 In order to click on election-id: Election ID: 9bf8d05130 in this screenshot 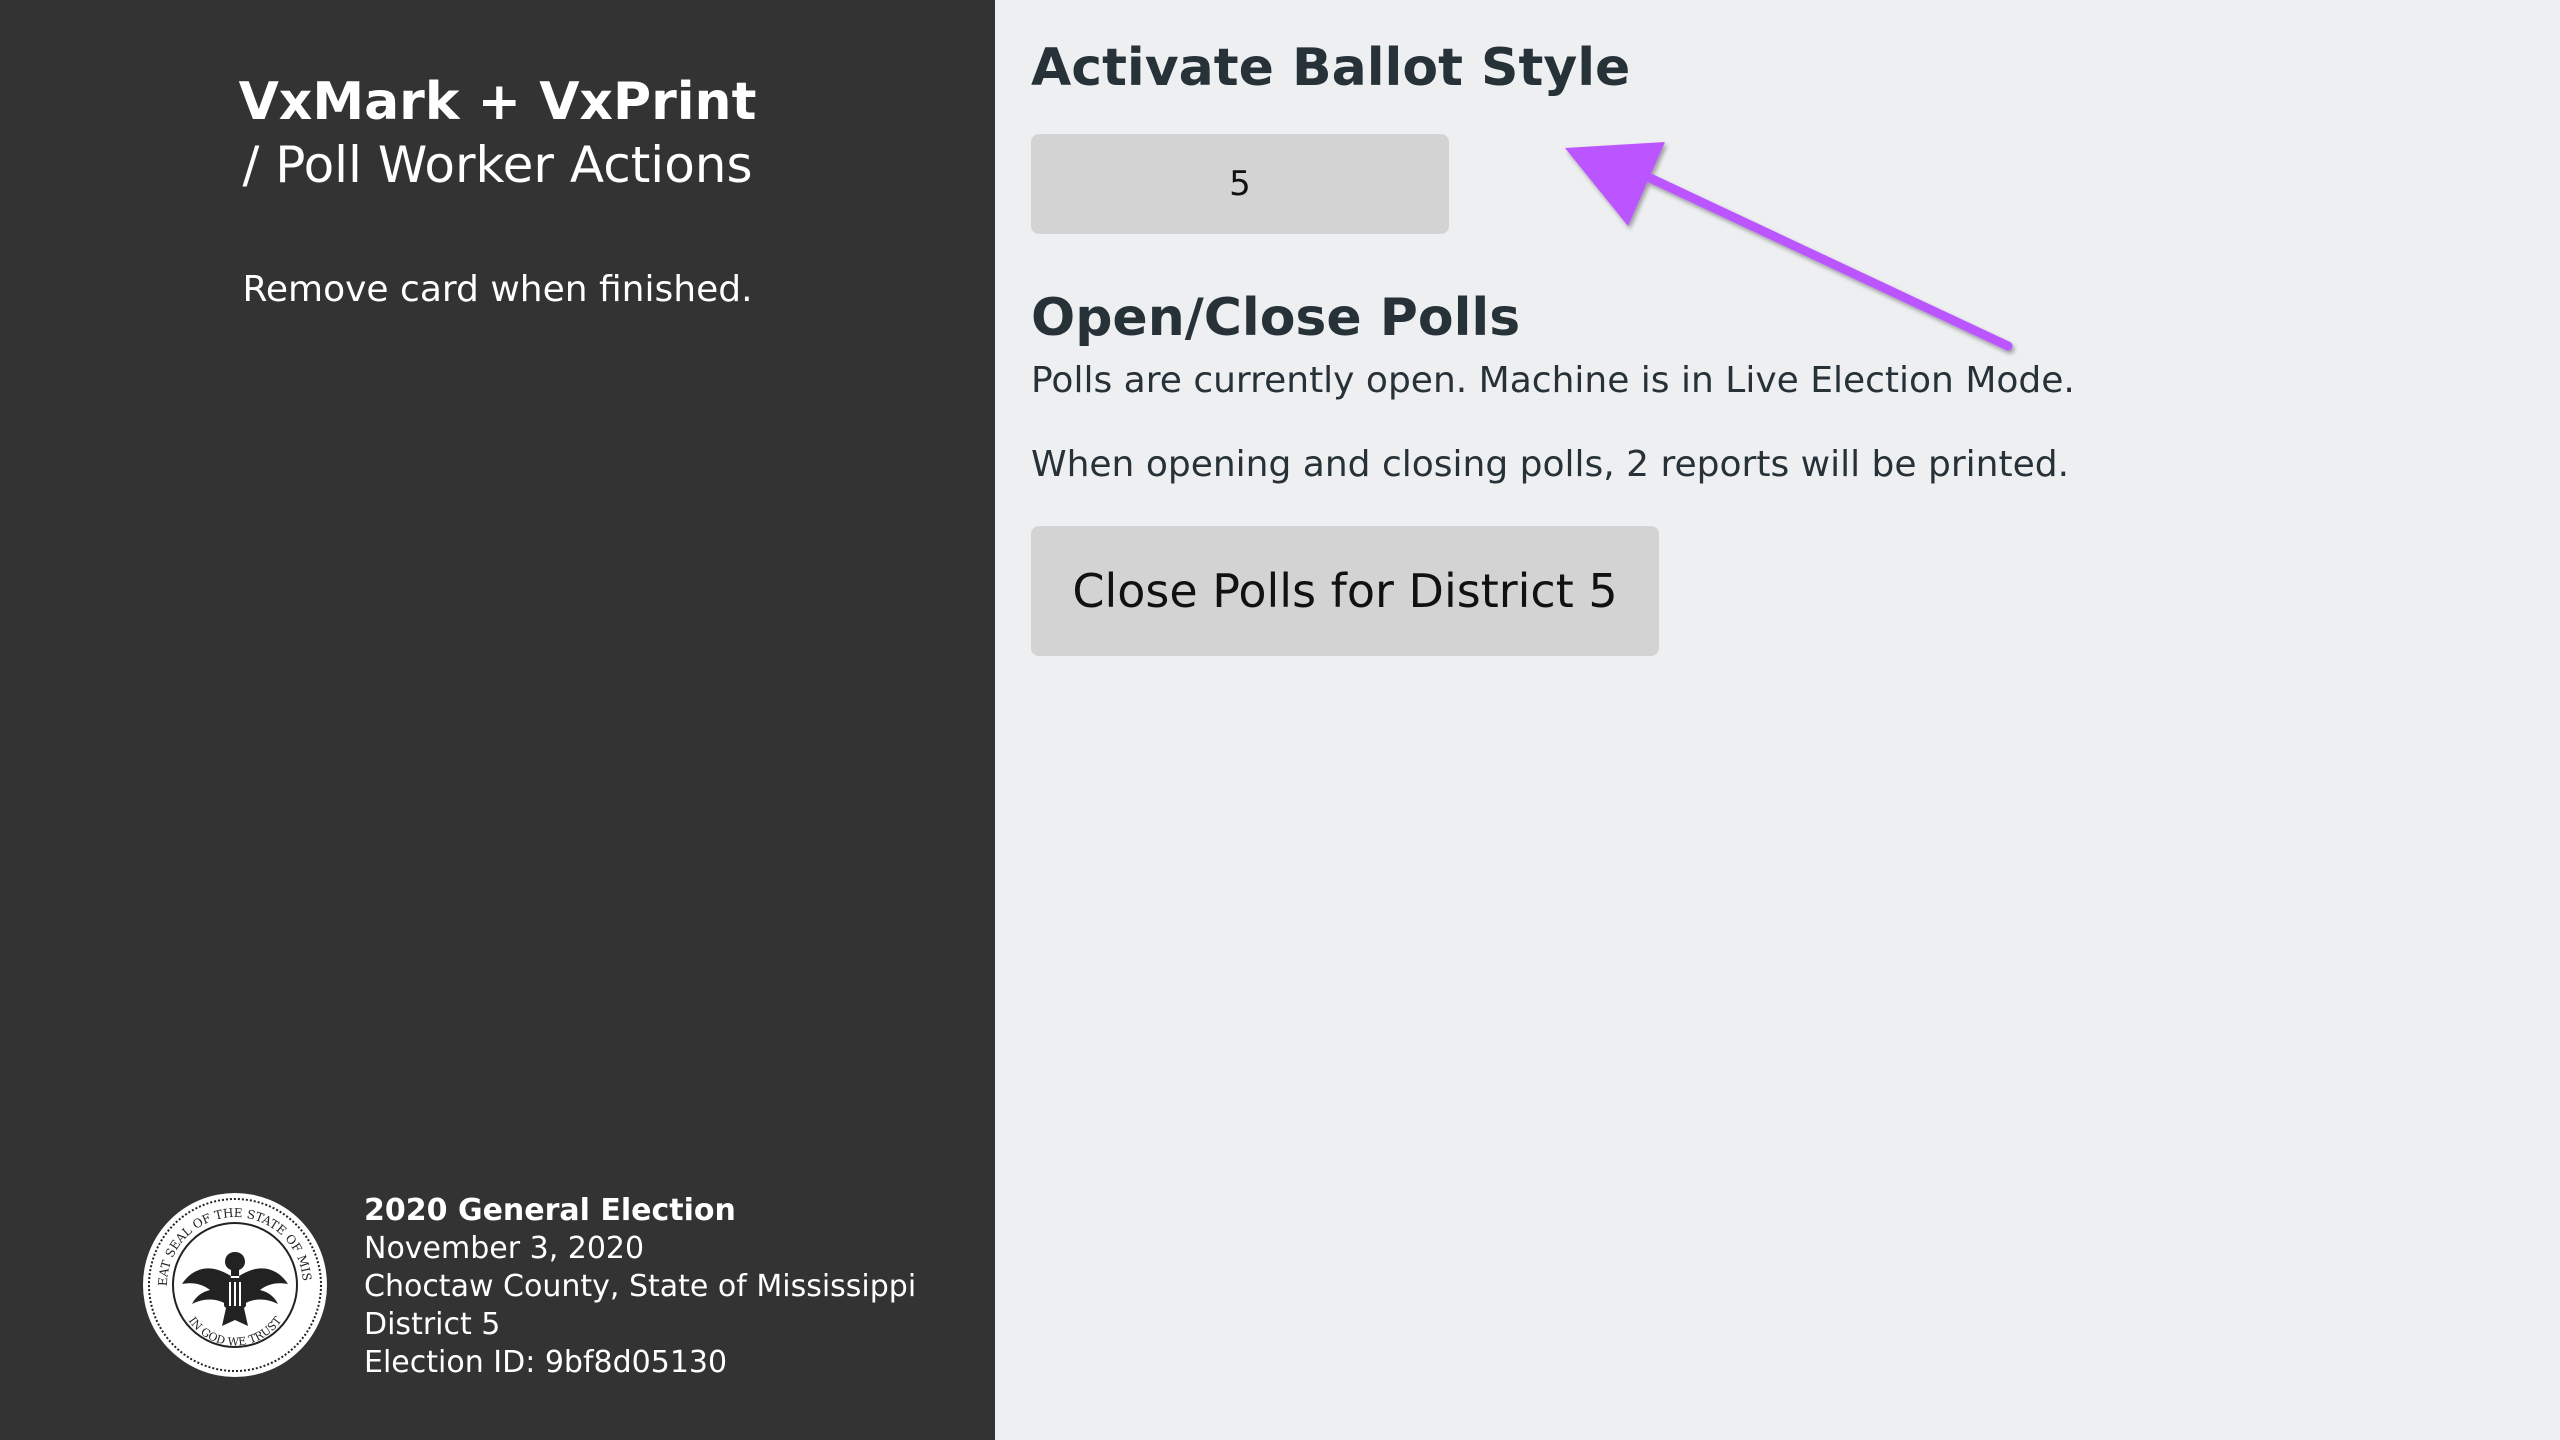, I will do `click(546, 1362)`.